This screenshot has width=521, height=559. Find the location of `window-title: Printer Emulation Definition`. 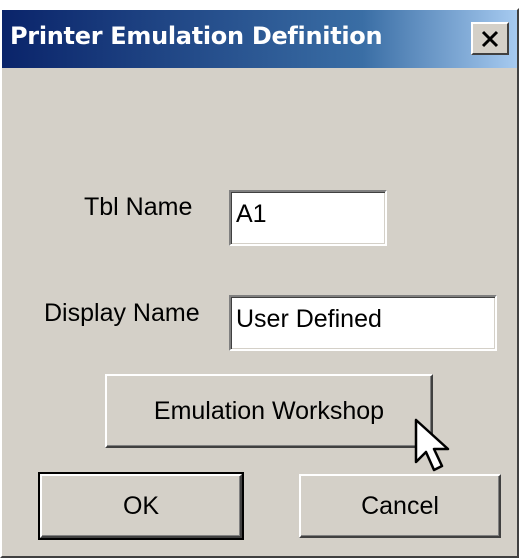

window-title: Printer Emulation Definition is located at coordinates (196, 36).